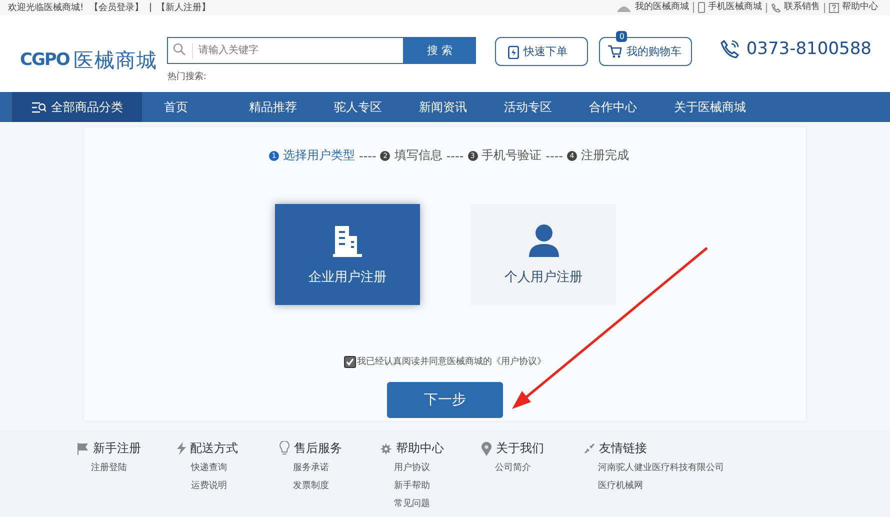 Image resolution: width=890 pixels, height=517 pixels. I want to click on logo-name: 医械商城, so click(115, 60).